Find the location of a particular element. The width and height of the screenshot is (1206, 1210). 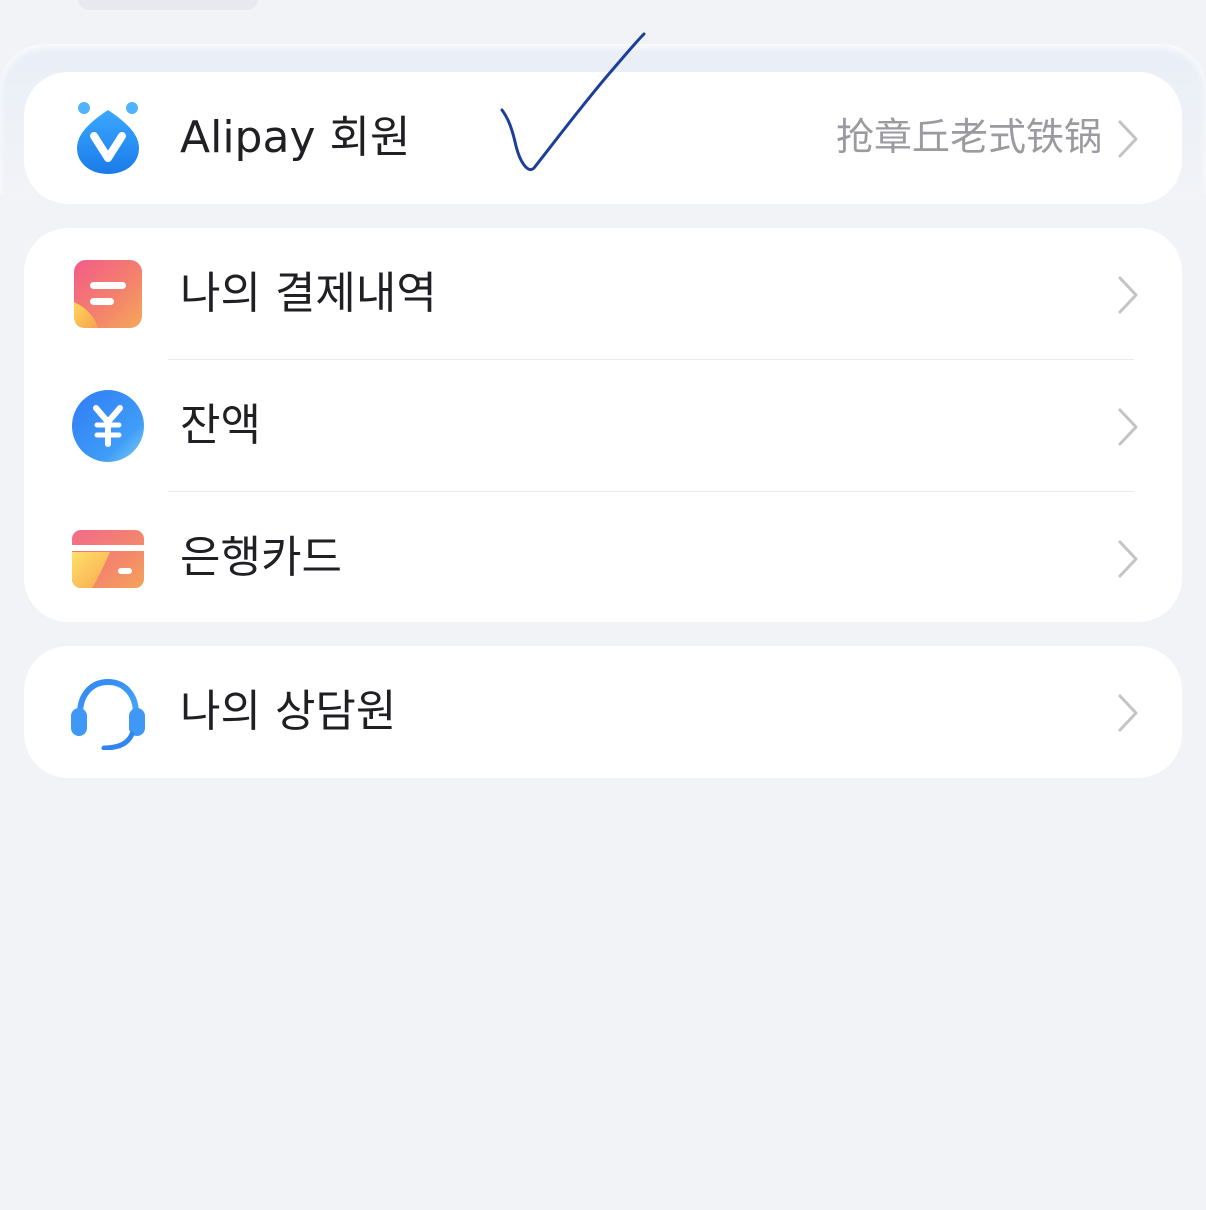

bill-icon is located at coordinates (108, 294).